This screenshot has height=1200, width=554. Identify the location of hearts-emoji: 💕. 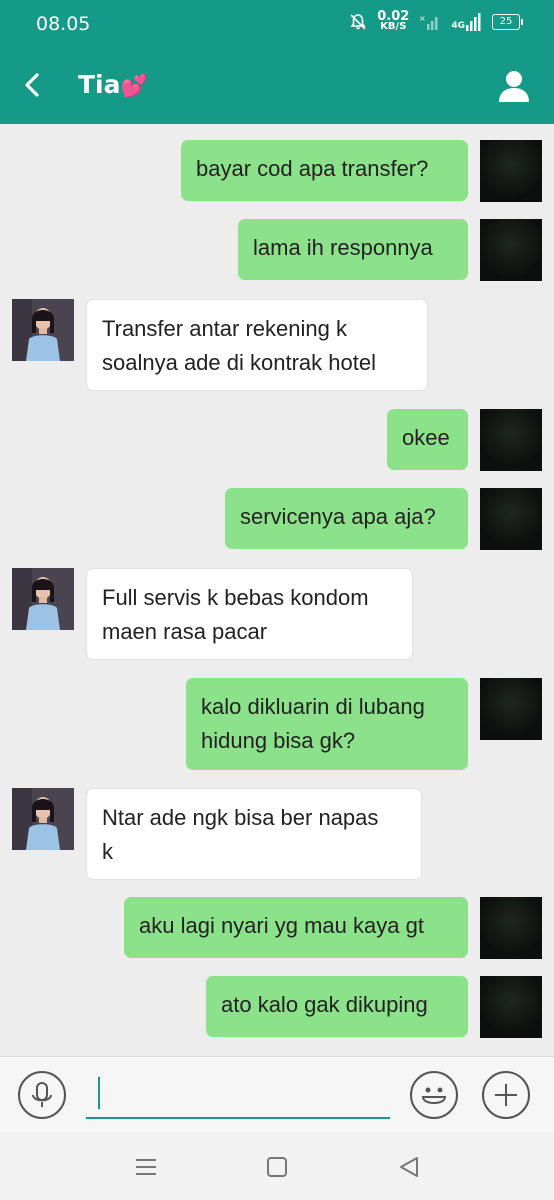
(134, 86).